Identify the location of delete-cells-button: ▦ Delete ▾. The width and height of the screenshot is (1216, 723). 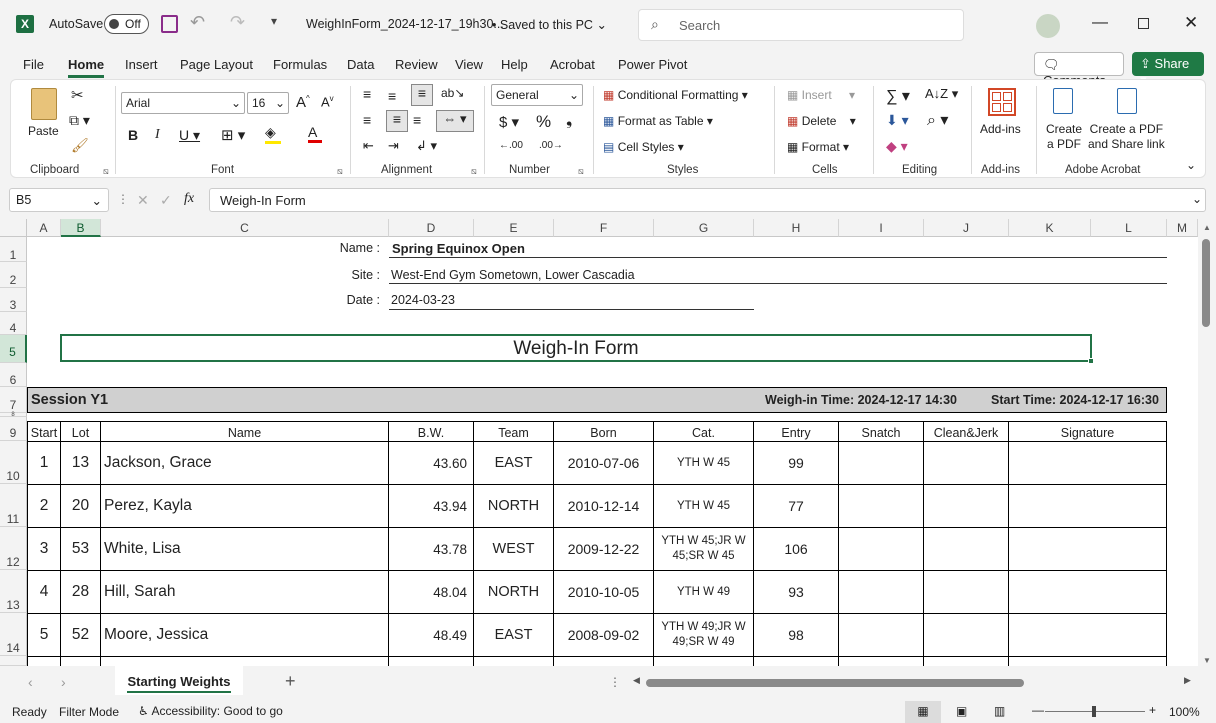
(821, 121).